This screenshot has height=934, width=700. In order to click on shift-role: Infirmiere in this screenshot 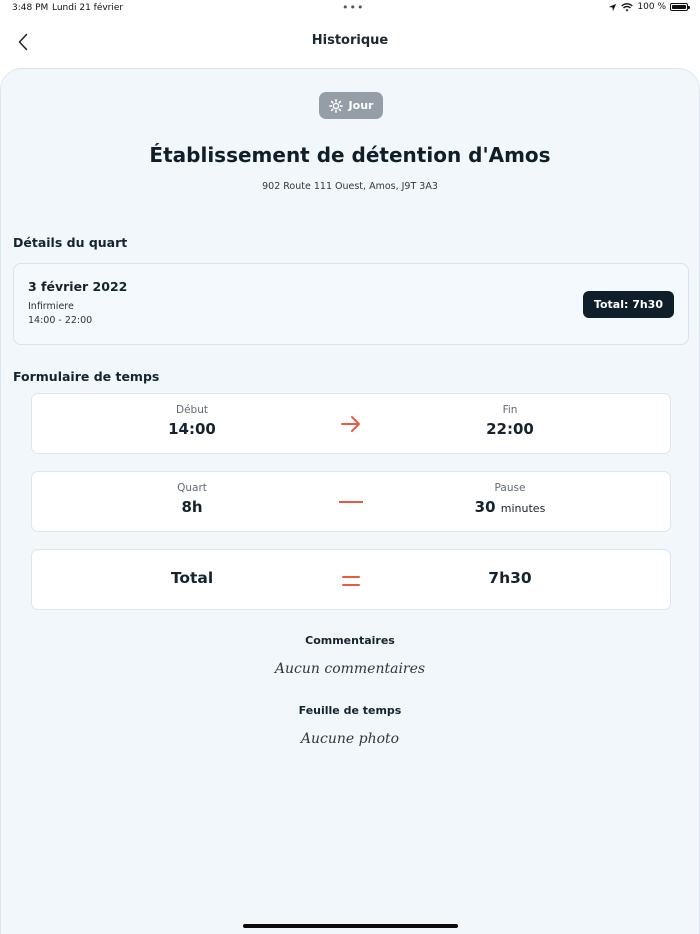, I will do `click(51, 306)`.